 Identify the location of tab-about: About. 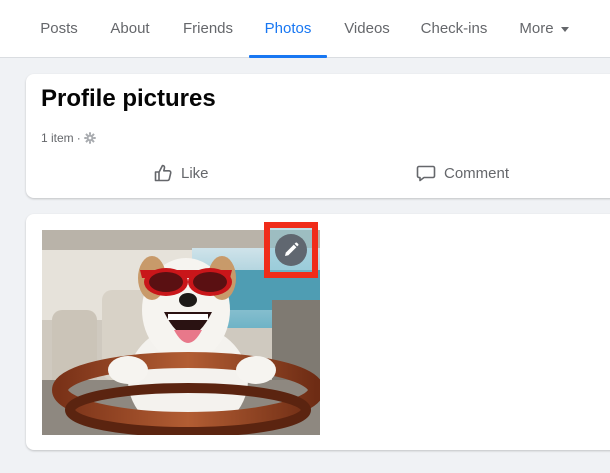
(130, 28).